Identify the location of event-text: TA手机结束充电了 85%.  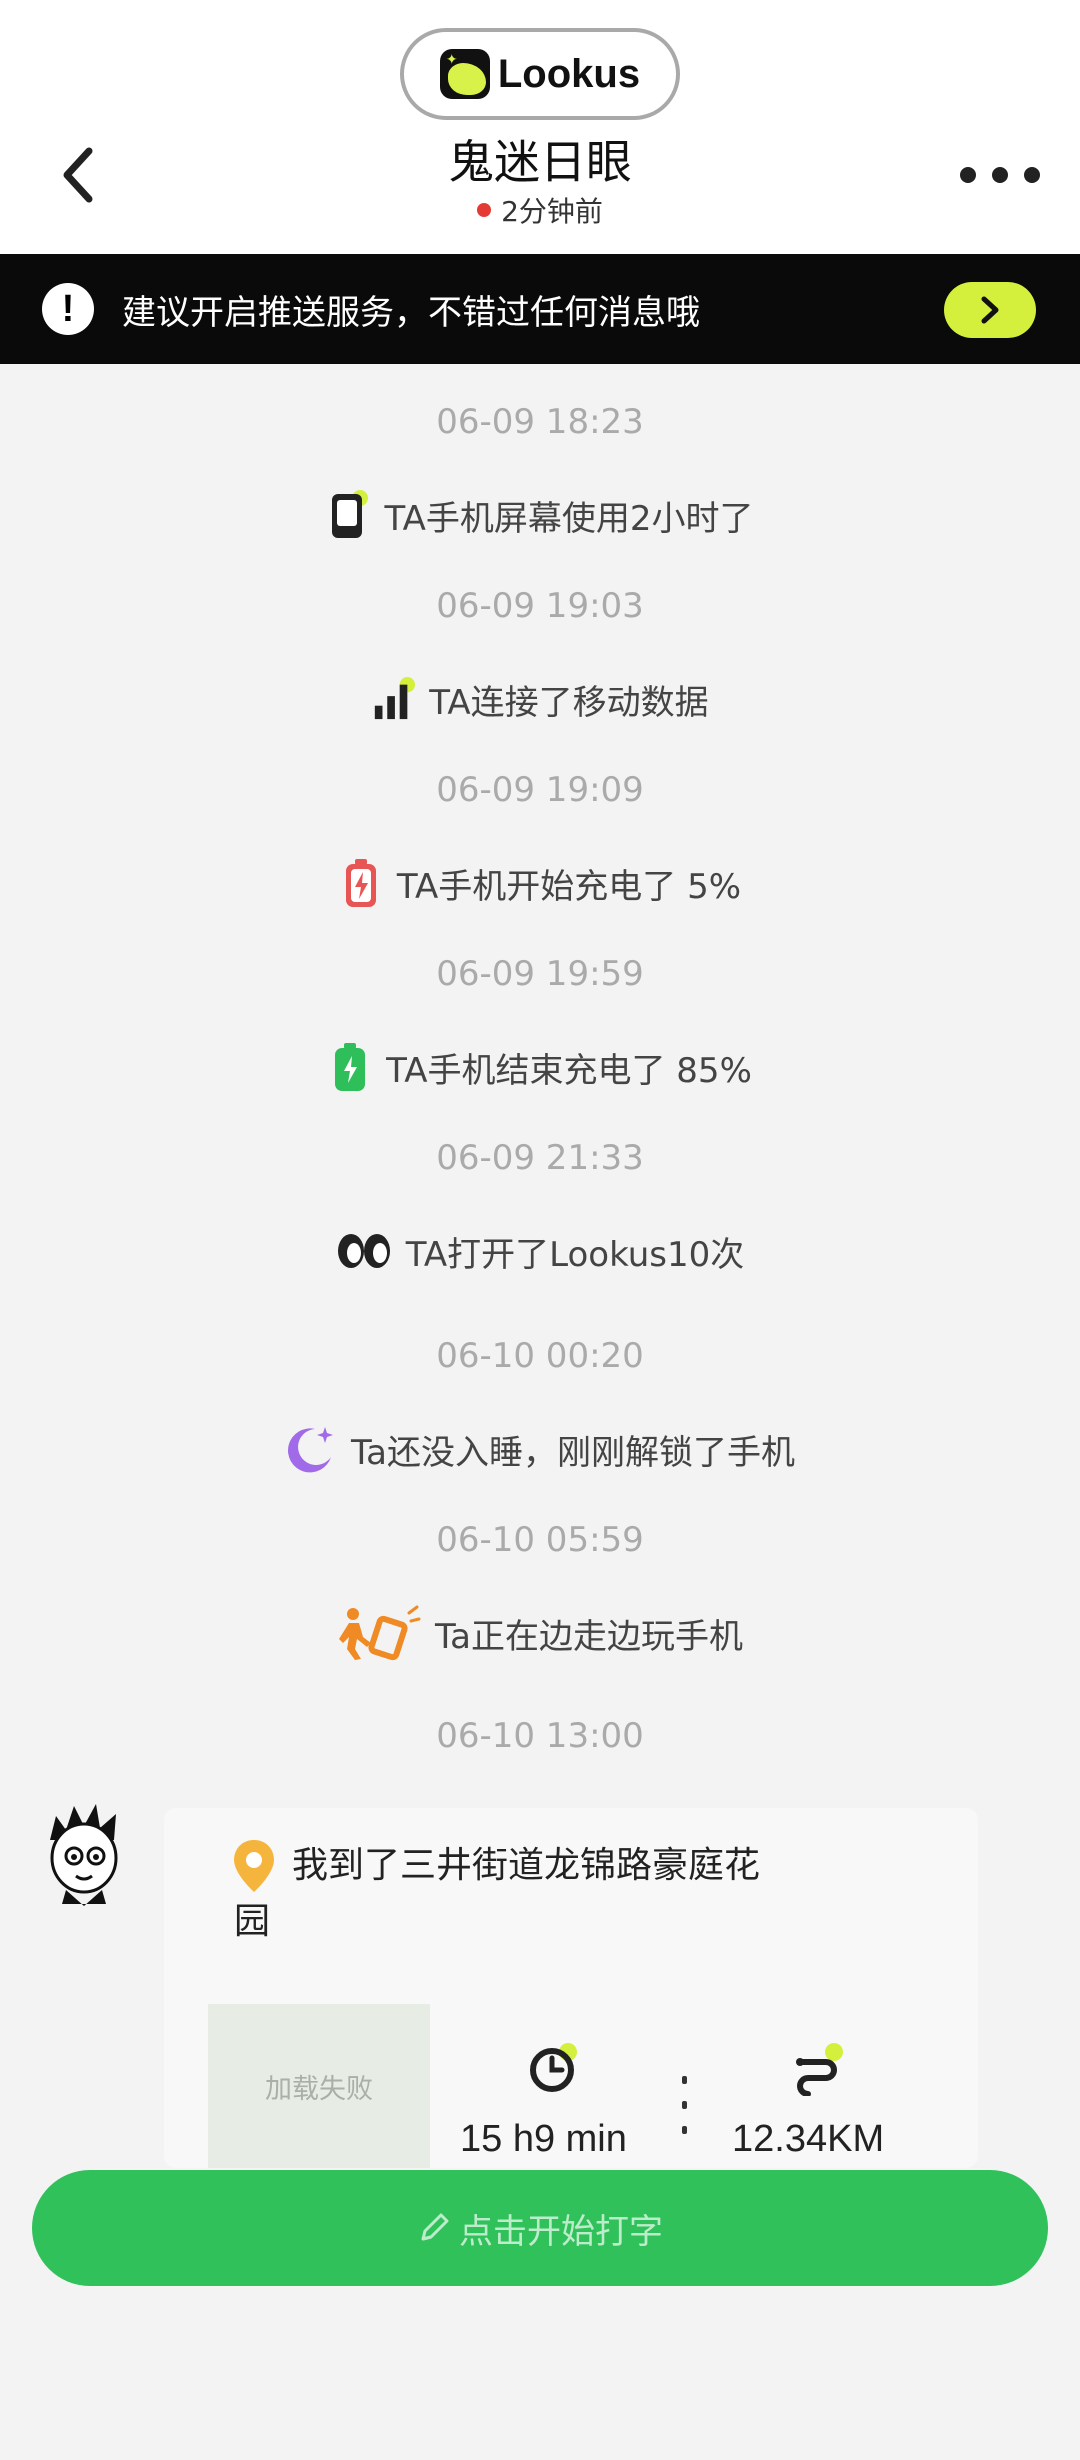
(569, 1070).